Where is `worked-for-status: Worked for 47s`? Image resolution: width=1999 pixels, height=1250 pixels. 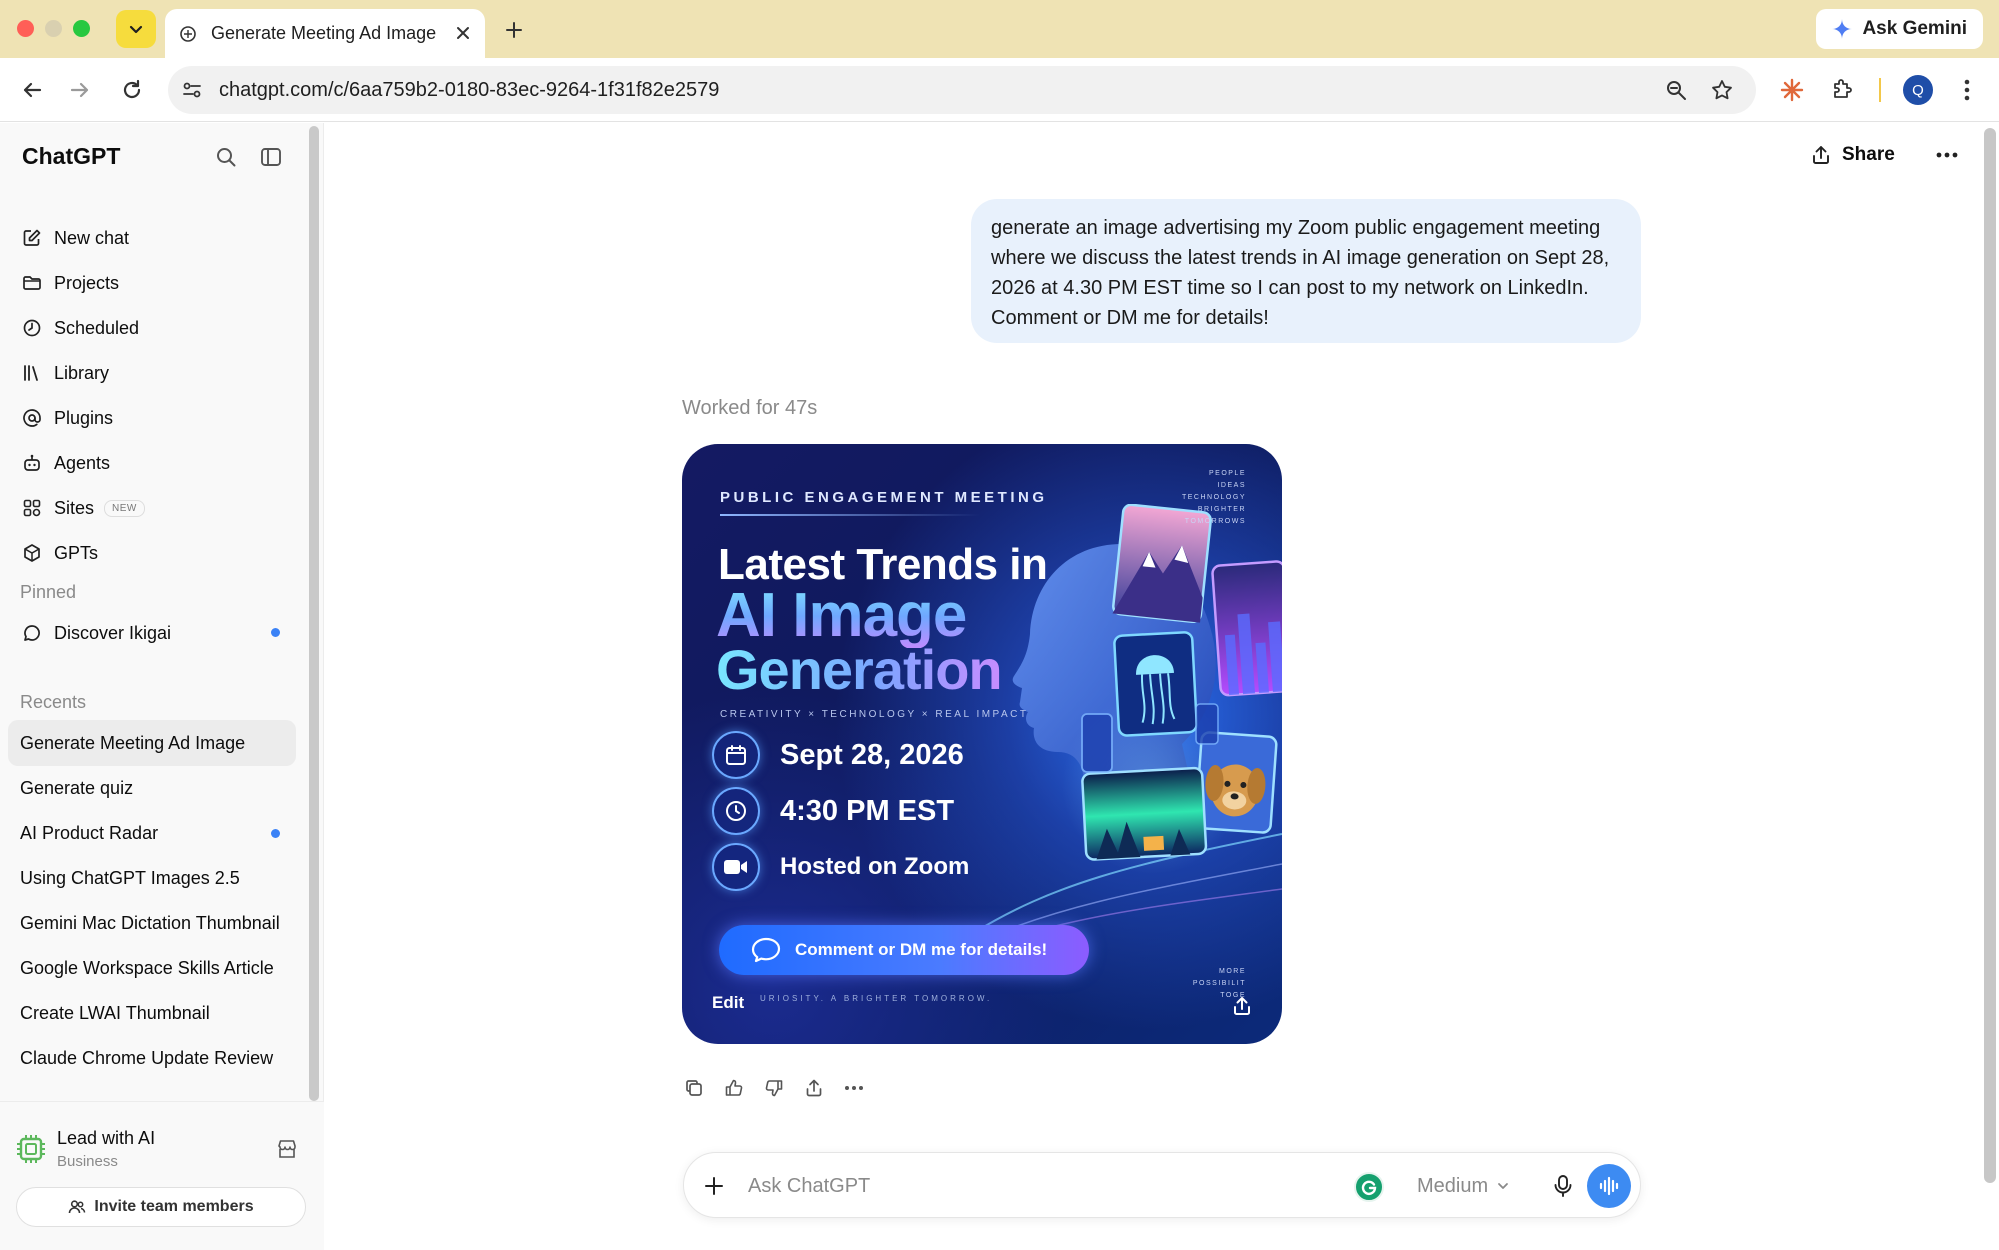
worked-for-status: Worked for 47s is located at coordinates (749, 408).